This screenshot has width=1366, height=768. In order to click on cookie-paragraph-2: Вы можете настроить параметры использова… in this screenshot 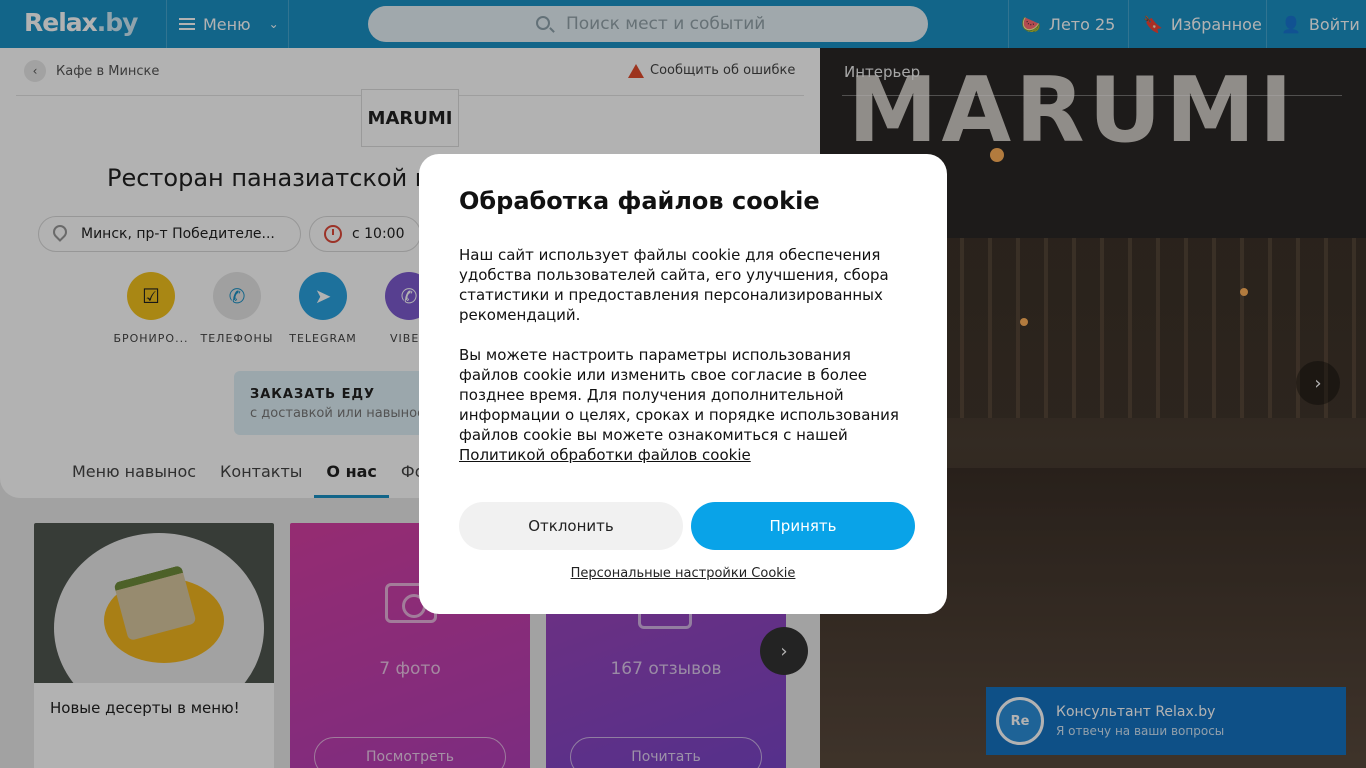, I will do `click(683, 405)`.